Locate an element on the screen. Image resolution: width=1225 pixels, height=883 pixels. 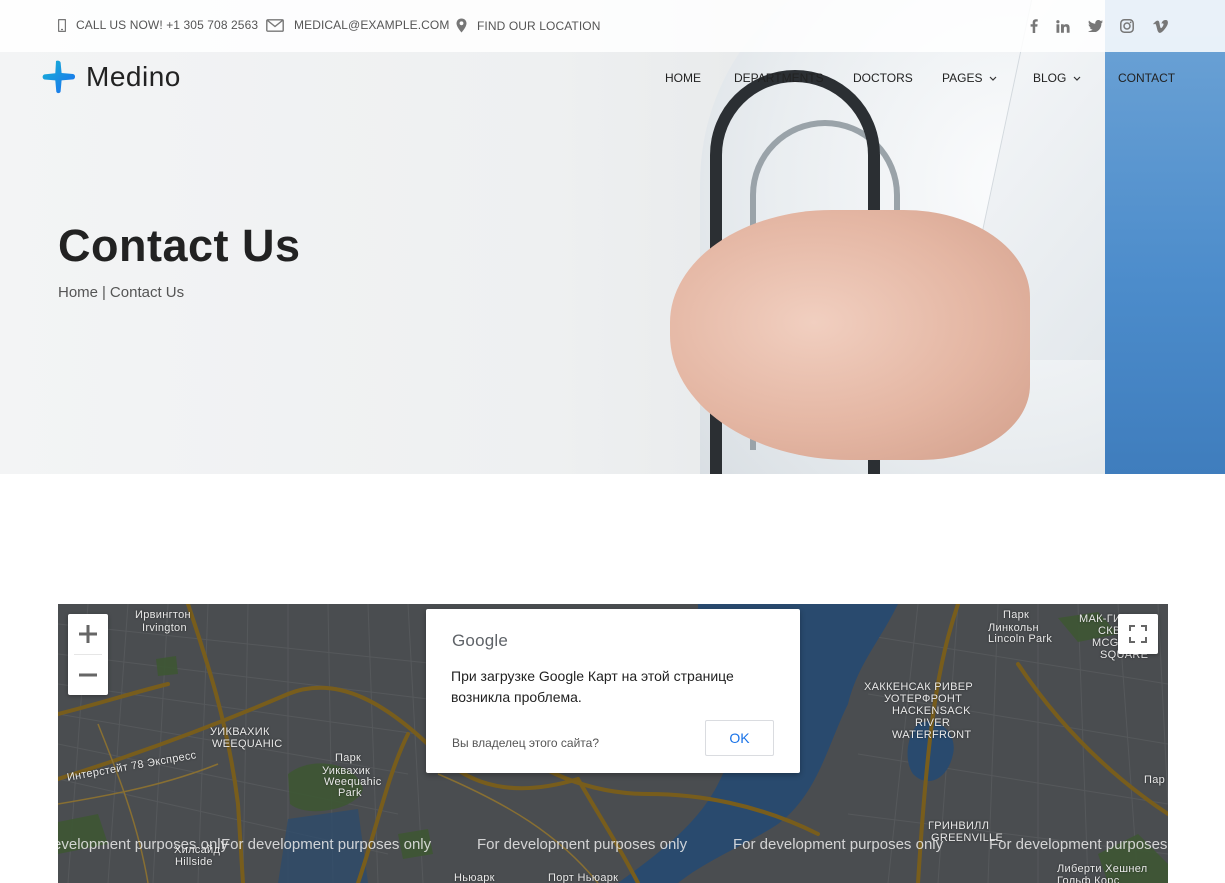
nav-home-label: HOME is located at coordinates (683, 78).